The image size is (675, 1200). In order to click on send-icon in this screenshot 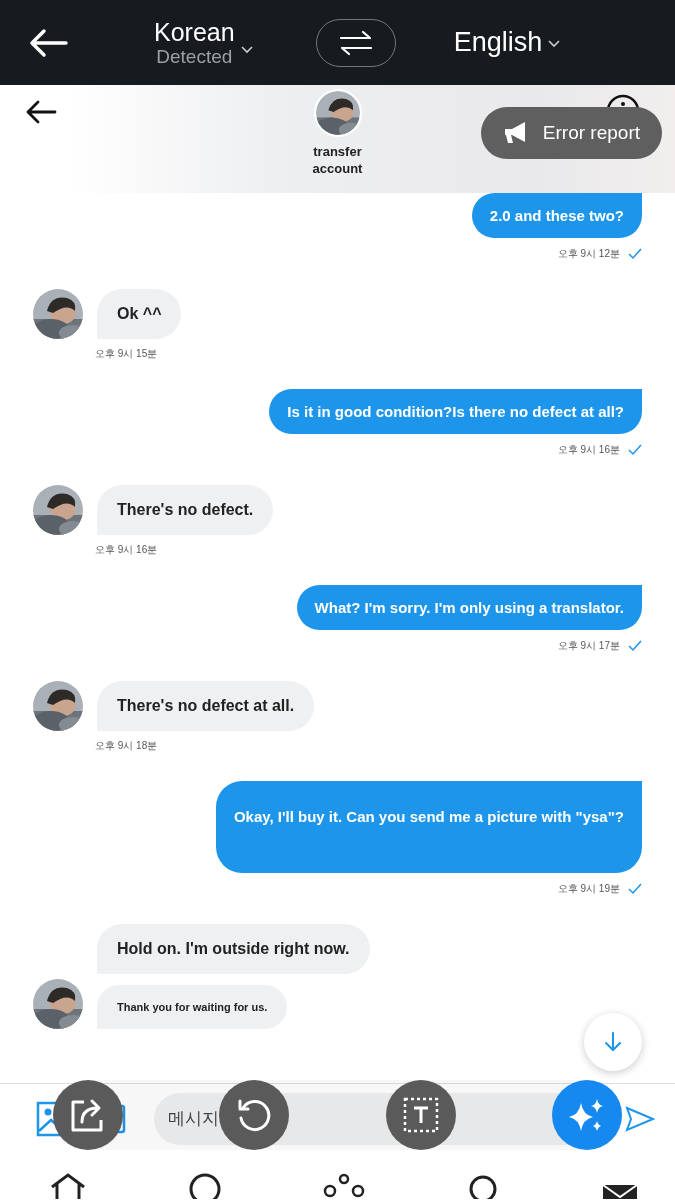, I will do `click(640, 1119)`.